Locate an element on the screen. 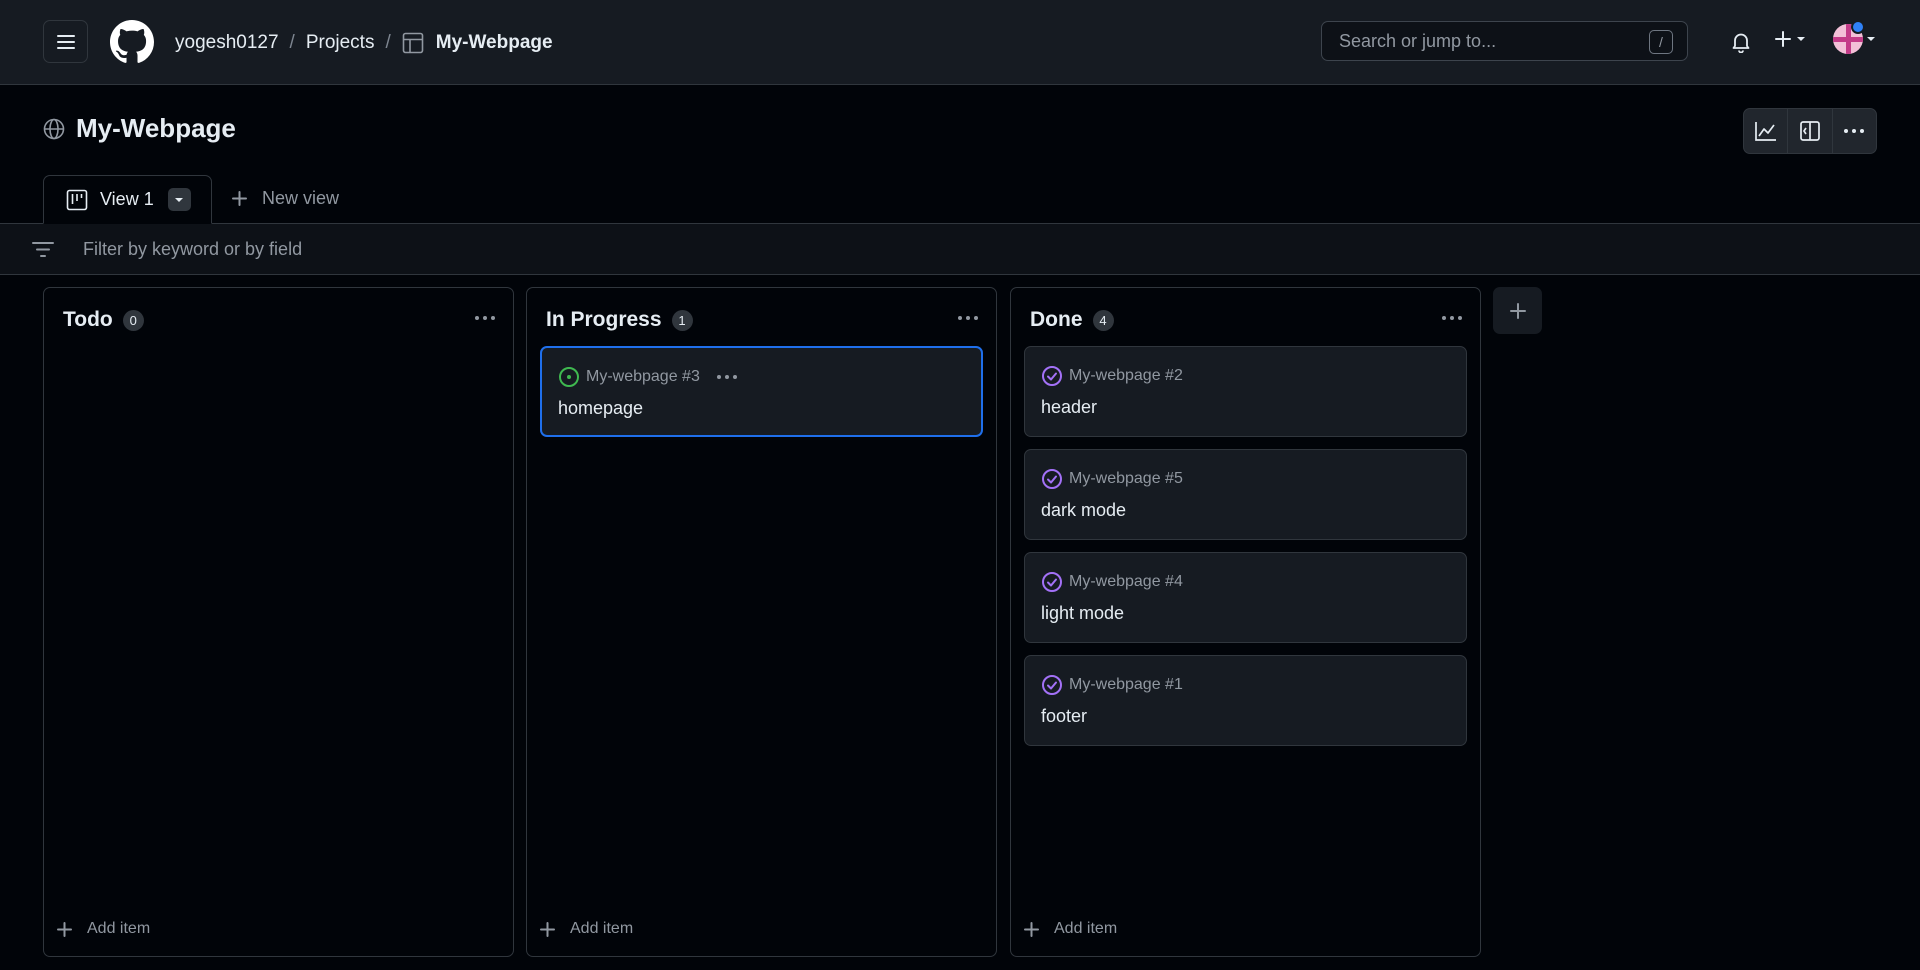 The image size is (1920, 970). card-reference: My-webpage #1 is located at coordinates (1112, 685).